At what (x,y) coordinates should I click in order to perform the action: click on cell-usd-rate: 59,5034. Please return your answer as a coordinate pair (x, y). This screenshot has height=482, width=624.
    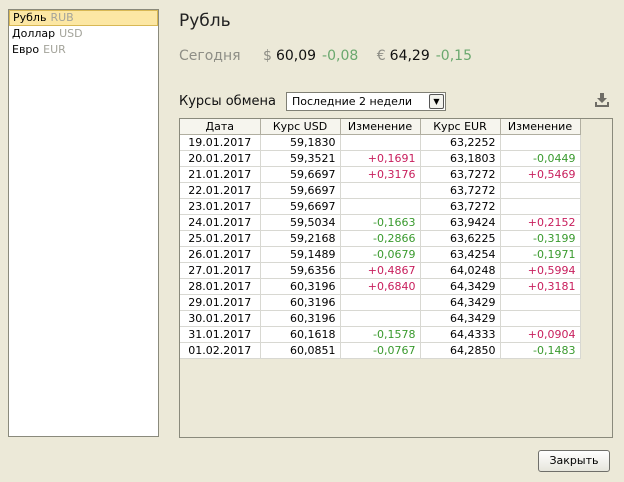
    Looking at the image, I should click on (300, 222).